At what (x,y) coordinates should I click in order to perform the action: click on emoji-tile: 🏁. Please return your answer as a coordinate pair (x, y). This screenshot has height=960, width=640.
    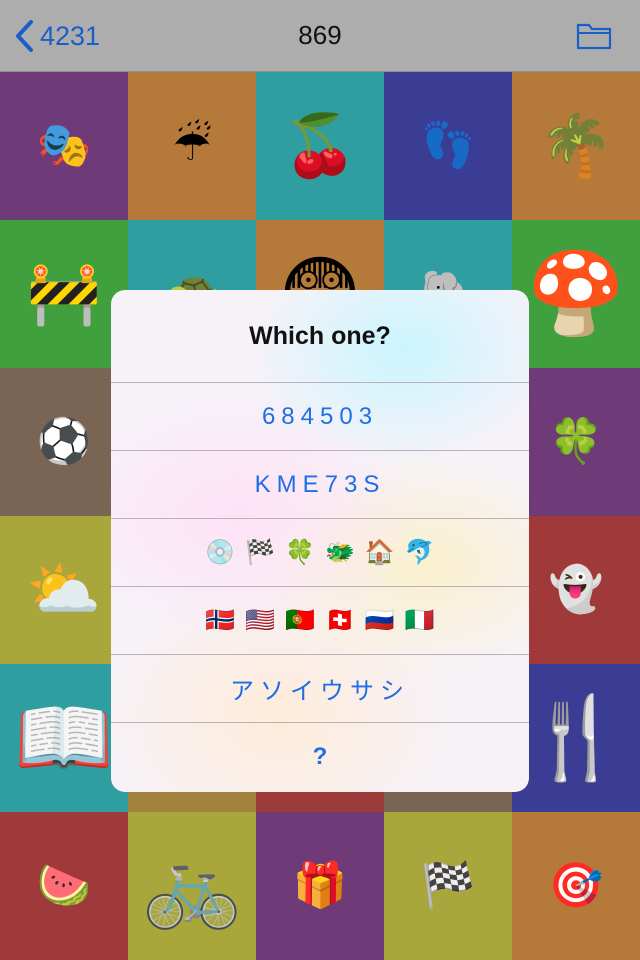
    Looking at the image, I should click on (448, 886).